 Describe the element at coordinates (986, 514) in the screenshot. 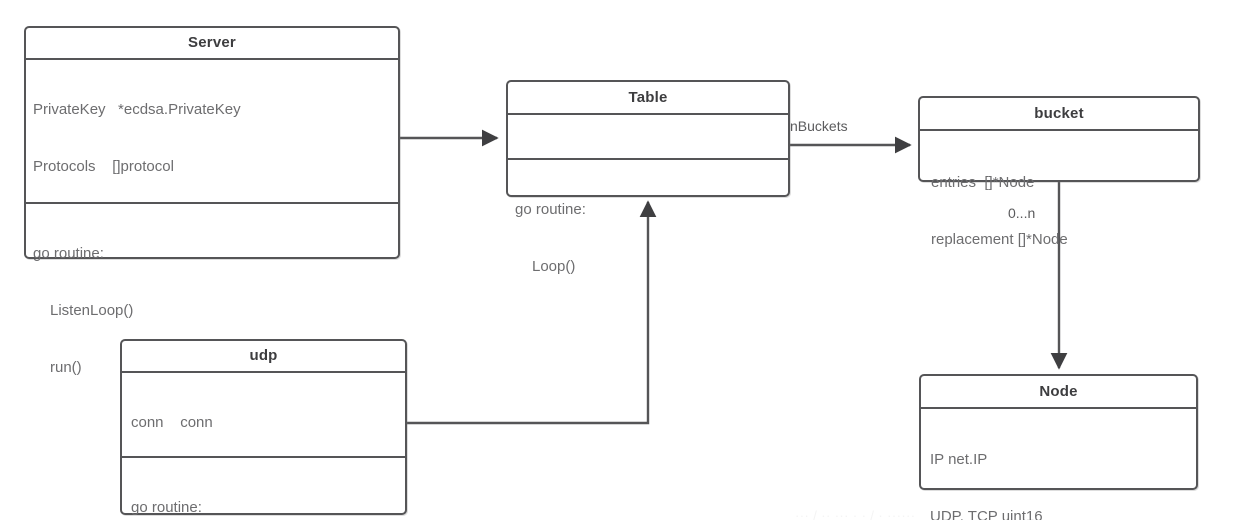

I see `attribute-row: UDP, TCP uint16` at that location.